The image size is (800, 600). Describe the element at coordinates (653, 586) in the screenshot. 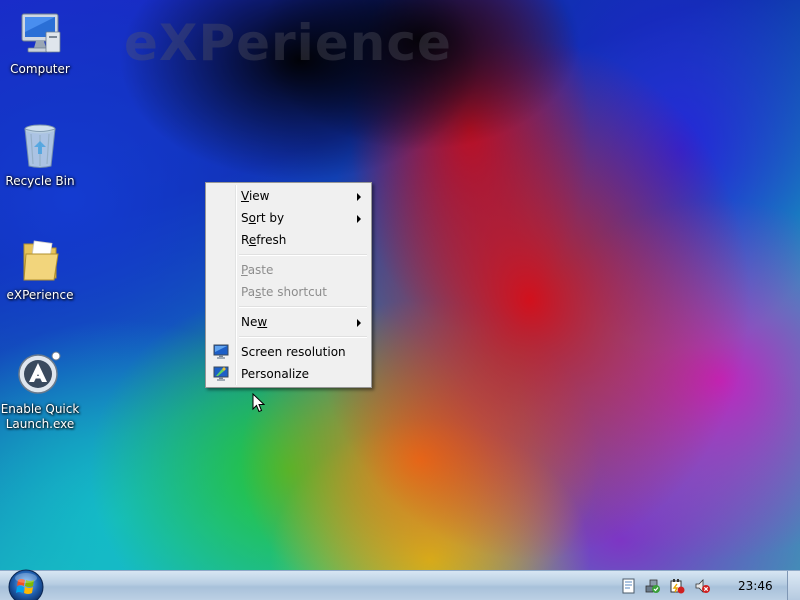

I see `network-icon` at that location.